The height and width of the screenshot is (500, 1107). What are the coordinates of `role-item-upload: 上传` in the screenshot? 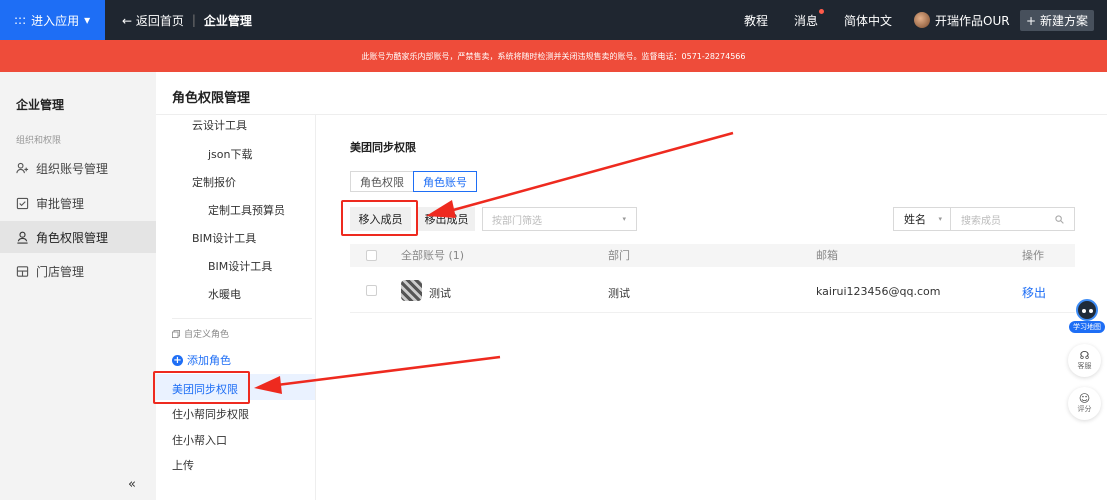 It's located at (183, 465).